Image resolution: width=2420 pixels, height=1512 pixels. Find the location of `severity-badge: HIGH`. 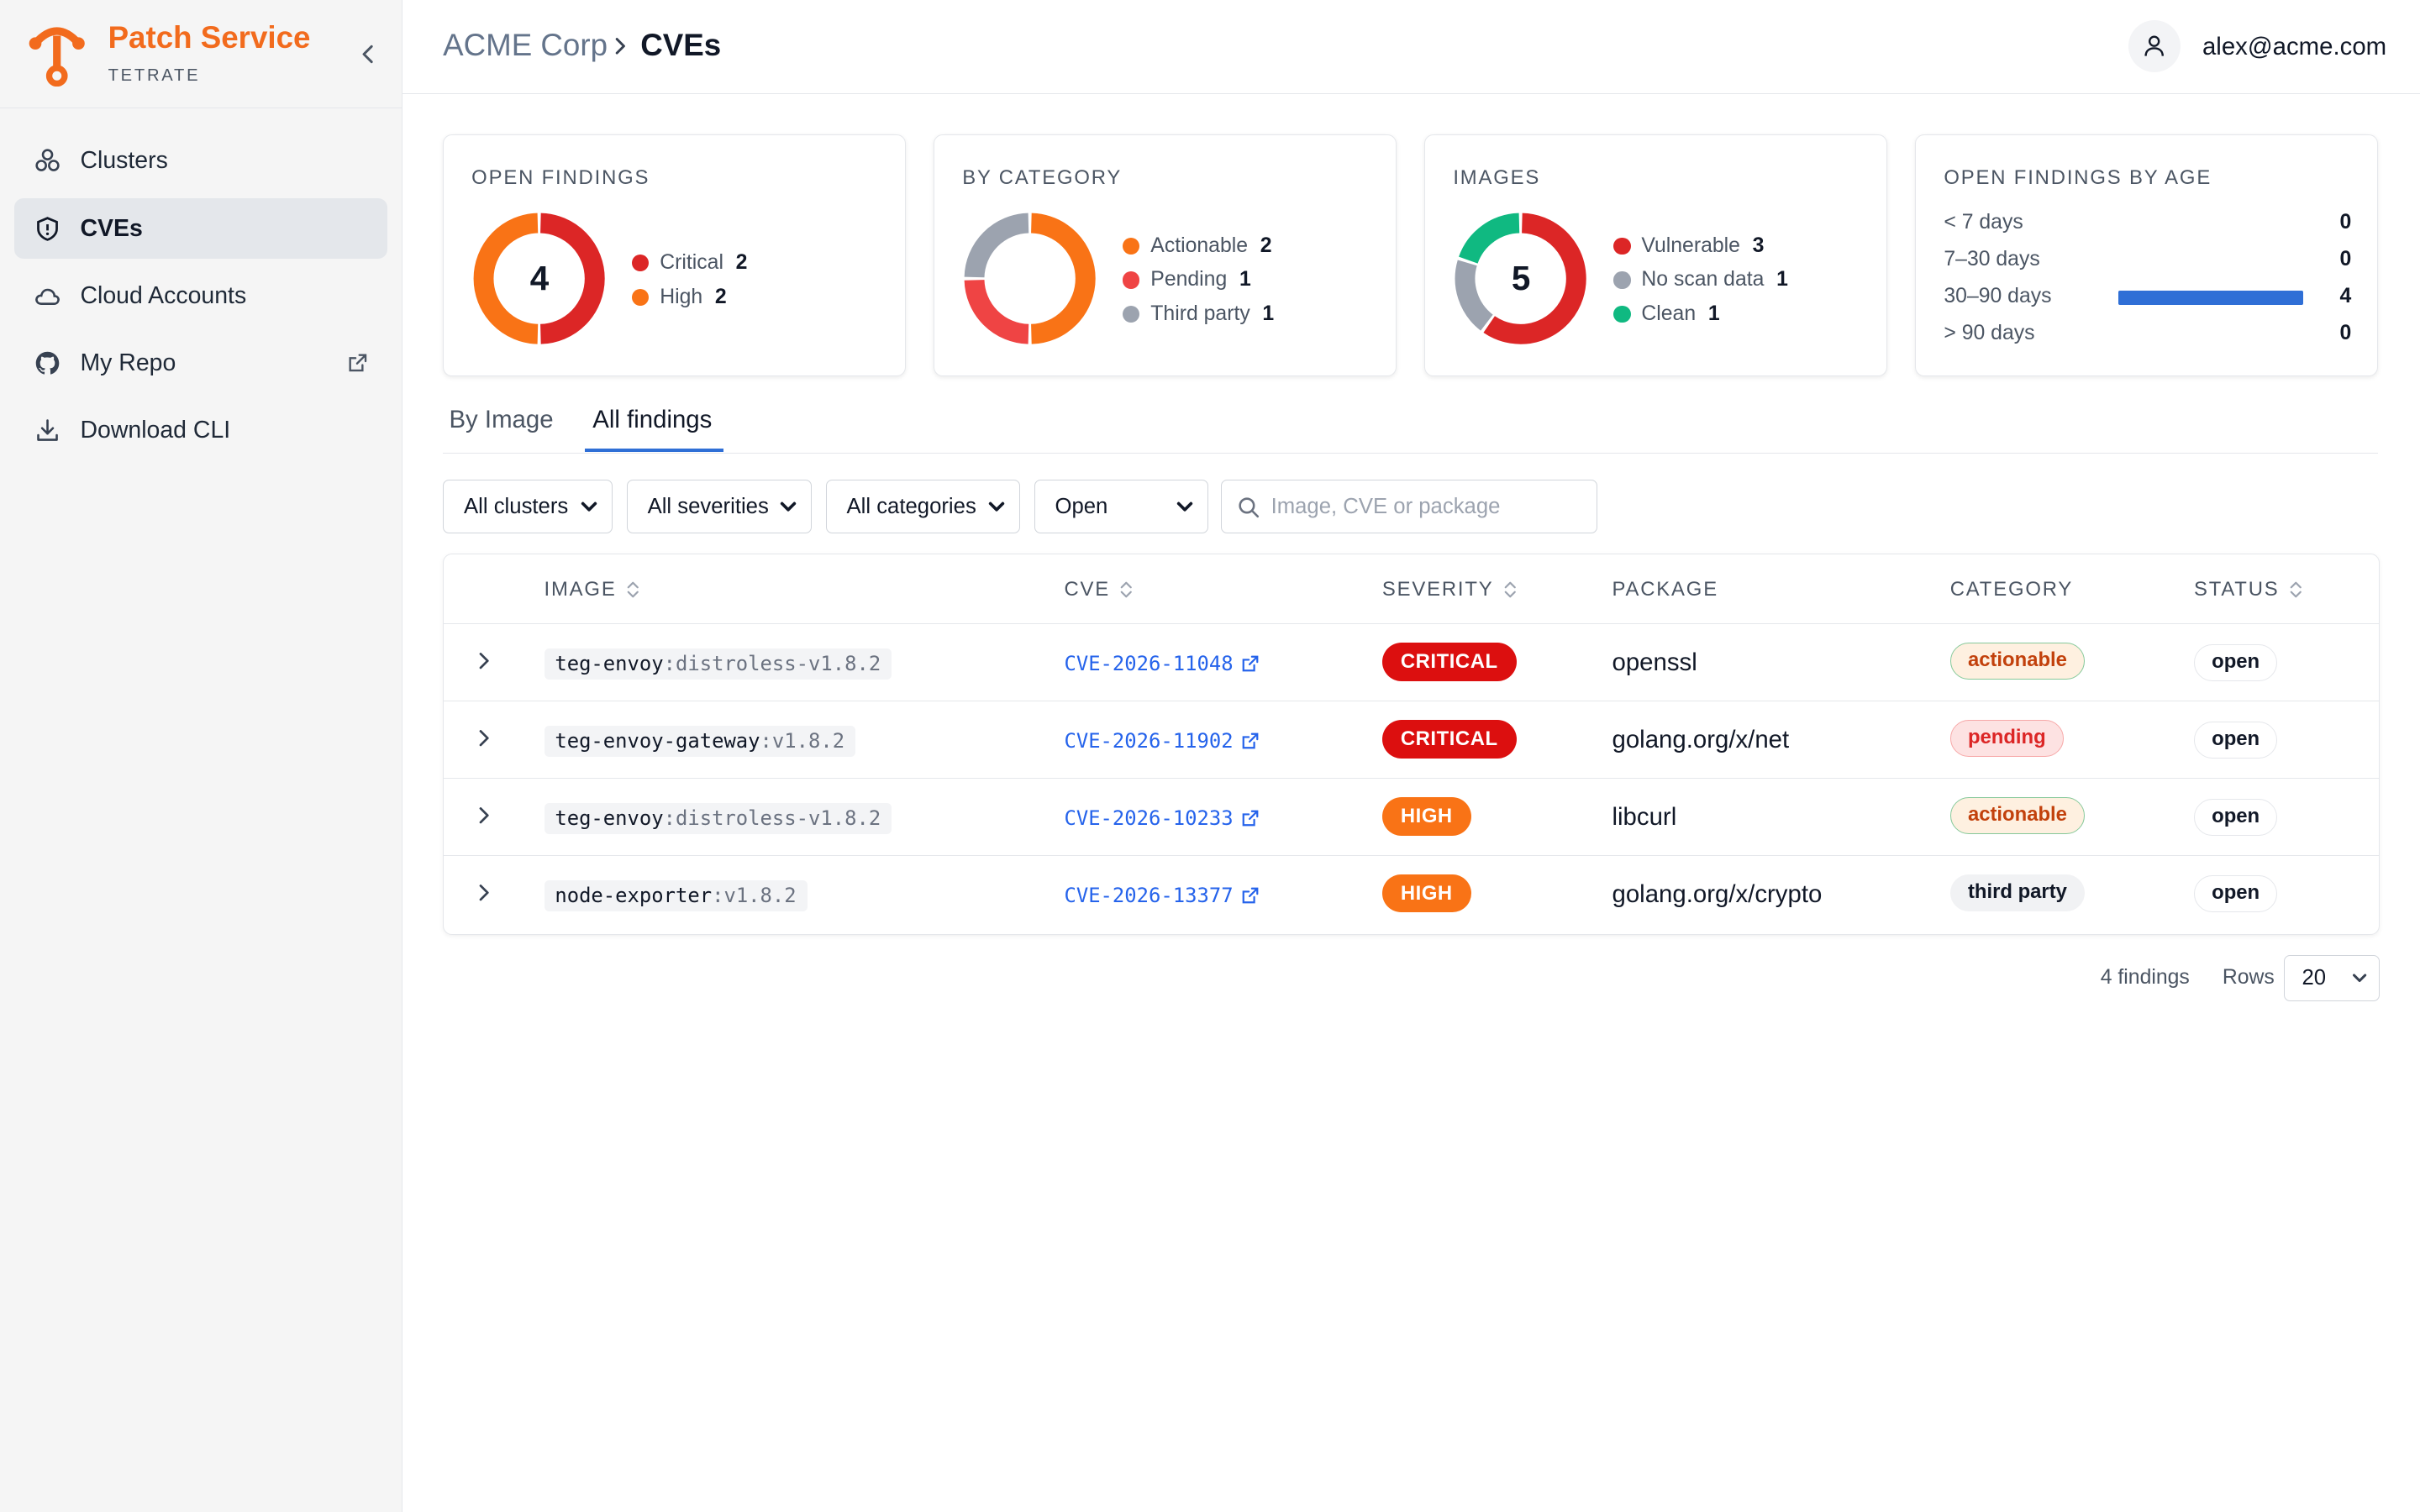

severity-badge: HIGH is located at coordinates (1426, 816).